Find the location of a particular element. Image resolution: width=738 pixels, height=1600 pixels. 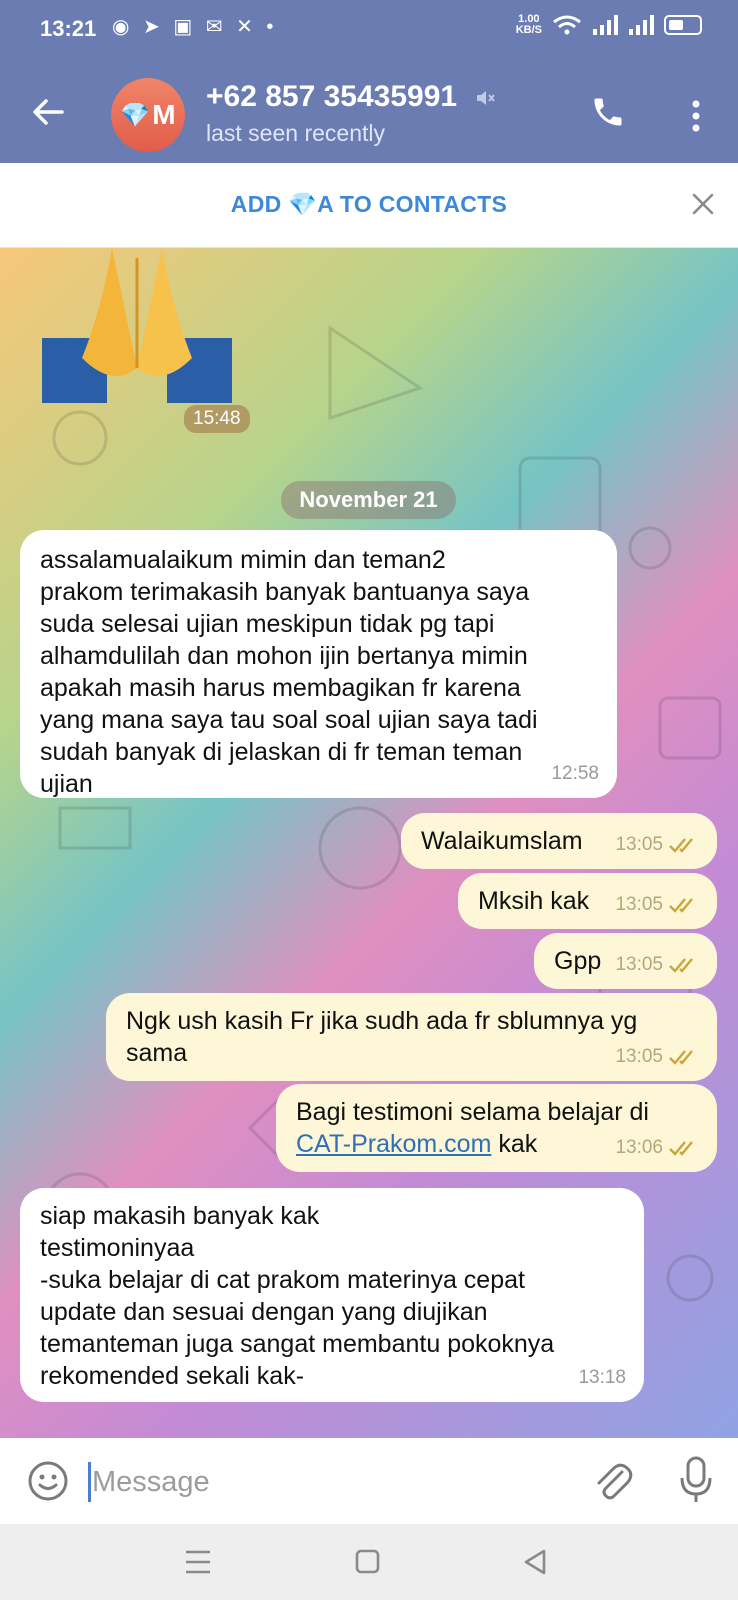

message-meta: 12:58 is located at coordinates (575, 774).